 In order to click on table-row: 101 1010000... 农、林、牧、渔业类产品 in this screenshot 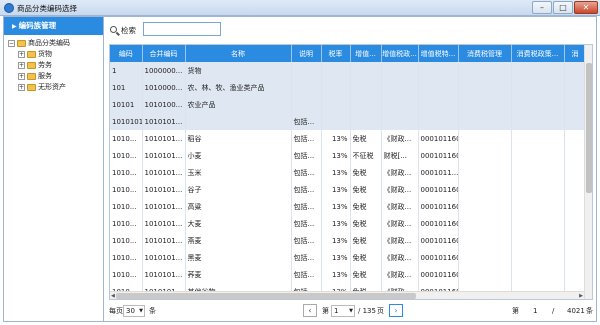, I will do `click(348, 87)`.